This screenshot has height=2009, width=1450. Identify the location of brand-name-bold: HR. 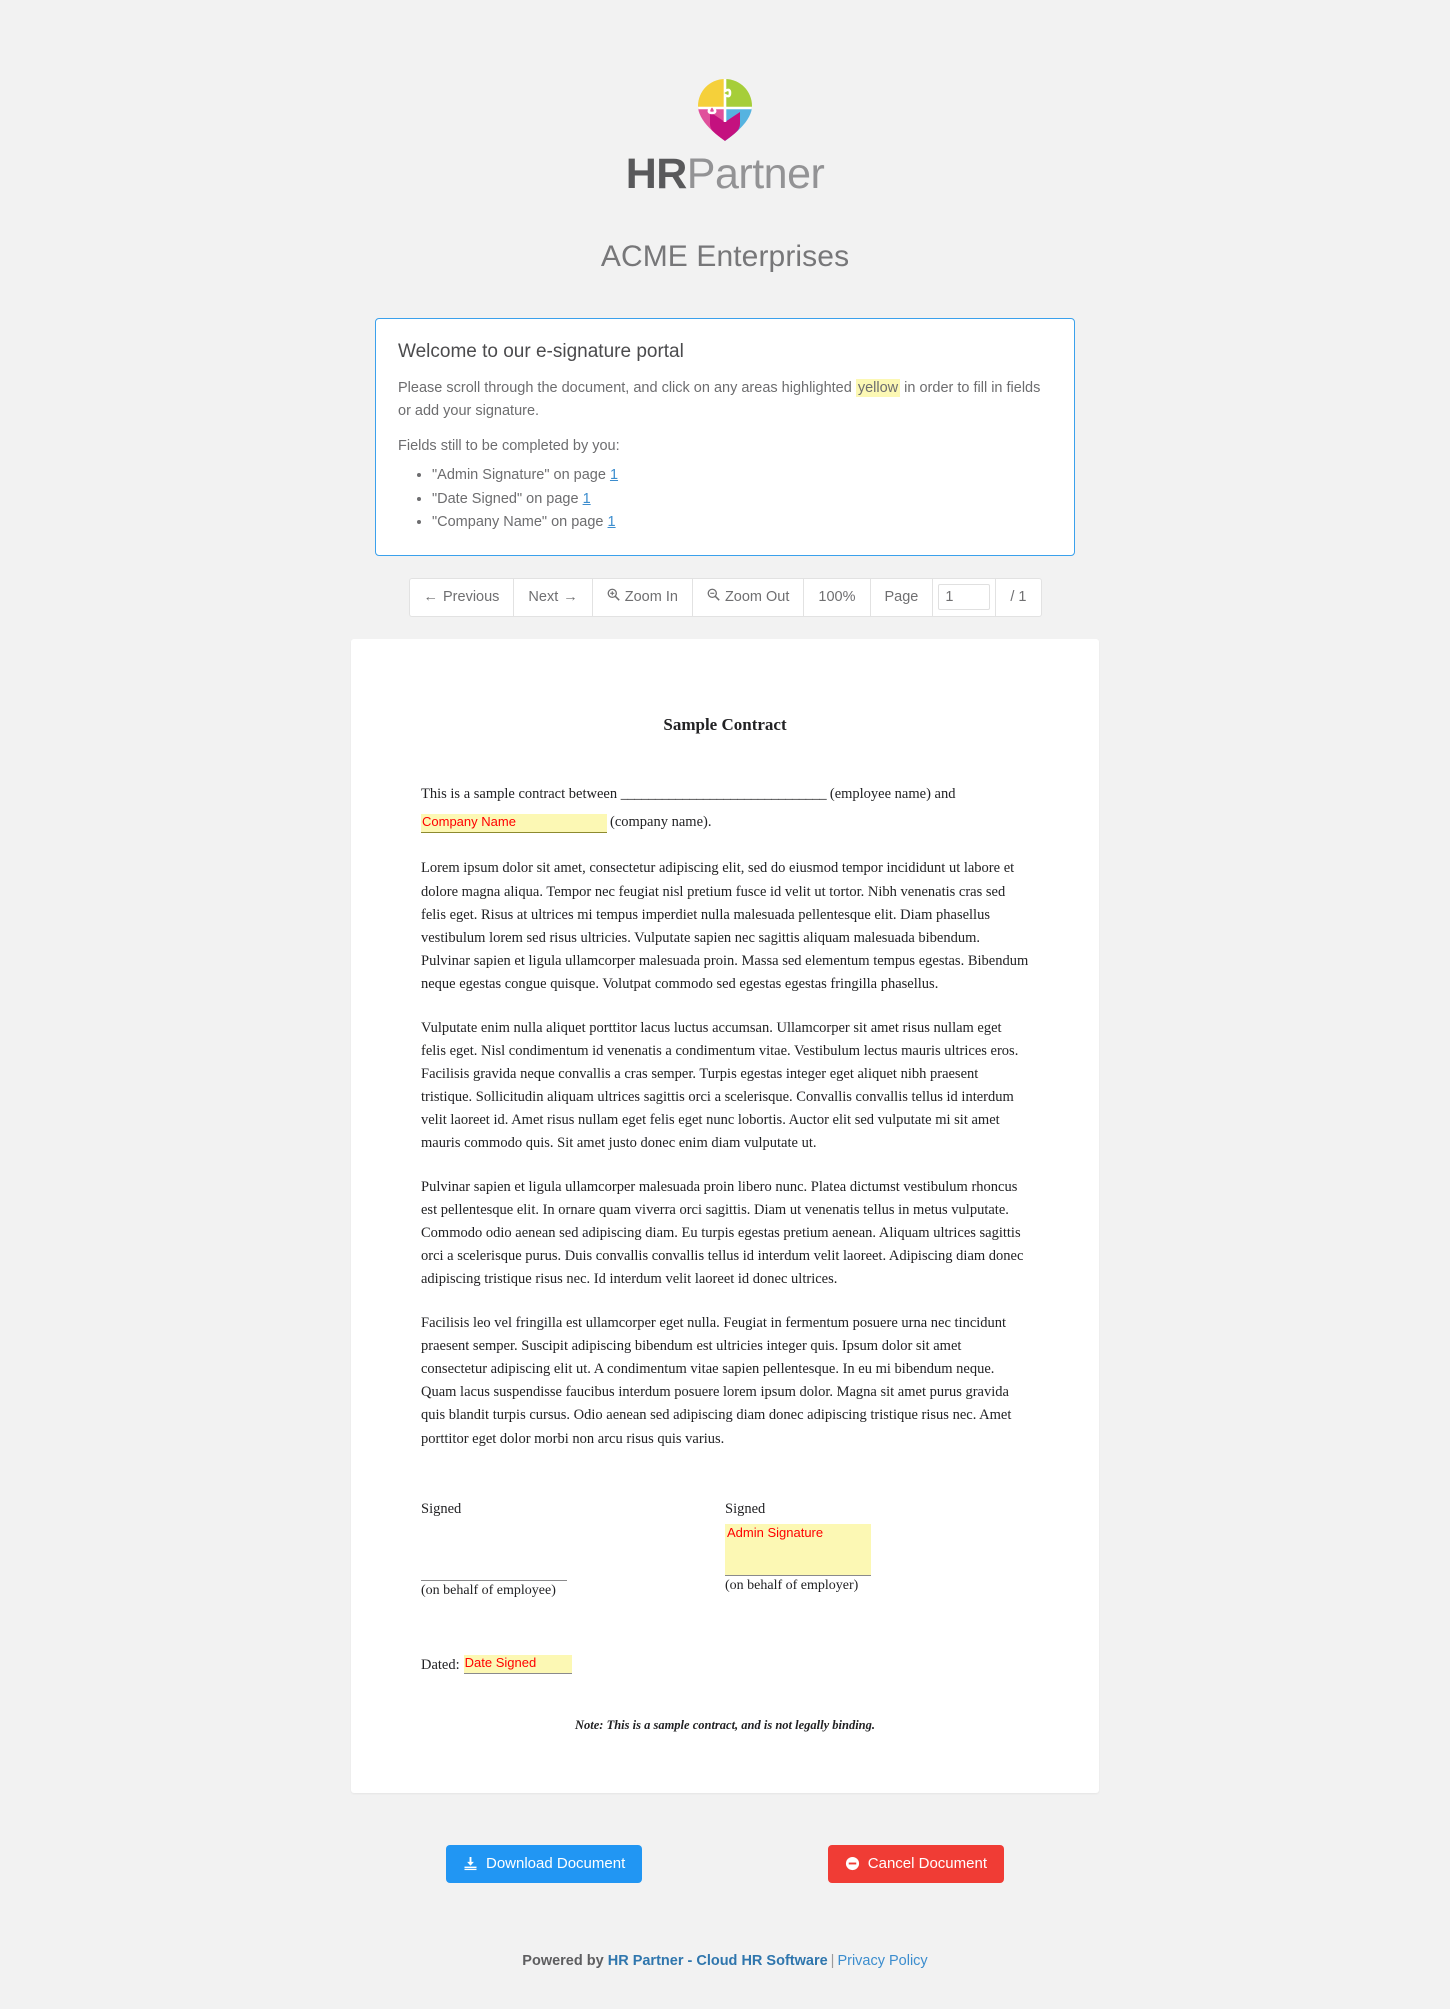
(656, 174).